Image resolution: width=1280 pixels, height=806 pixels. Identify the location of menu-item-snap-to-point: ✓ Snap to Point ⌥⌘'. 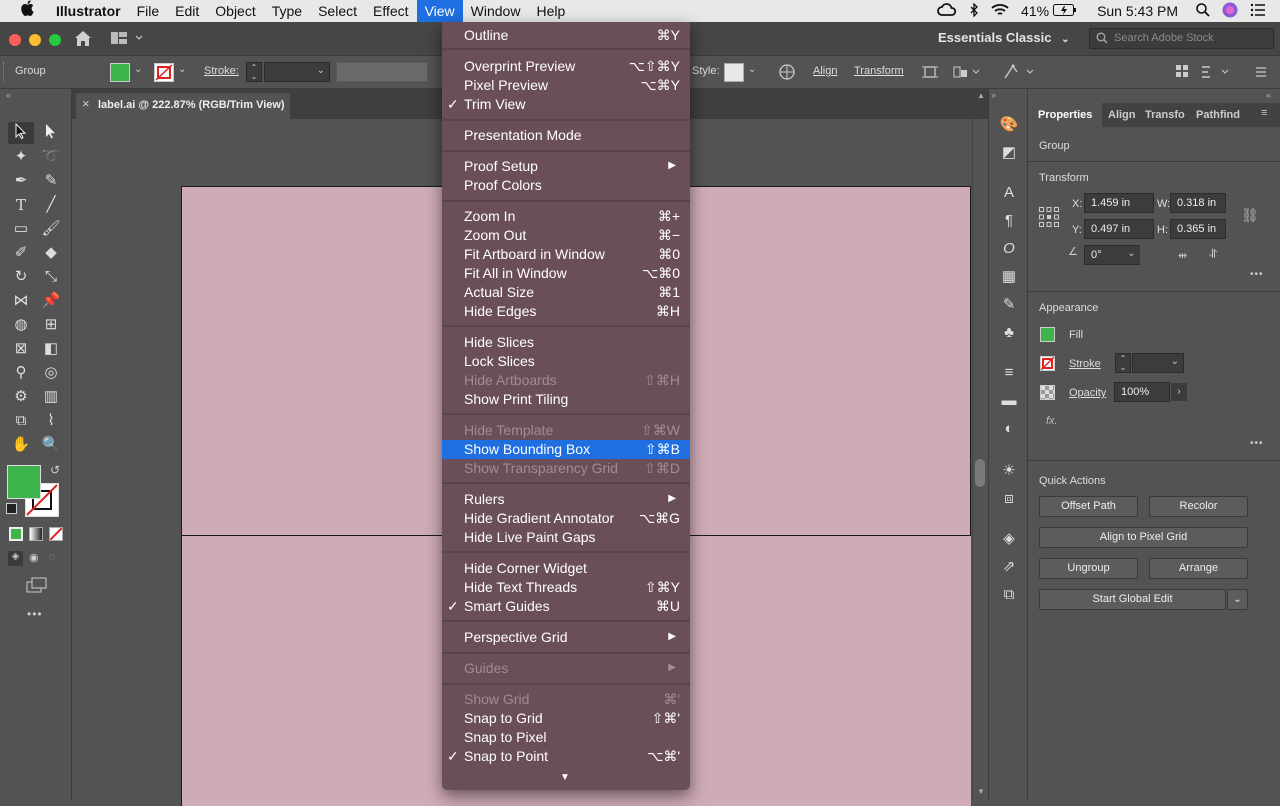
(566, 756).